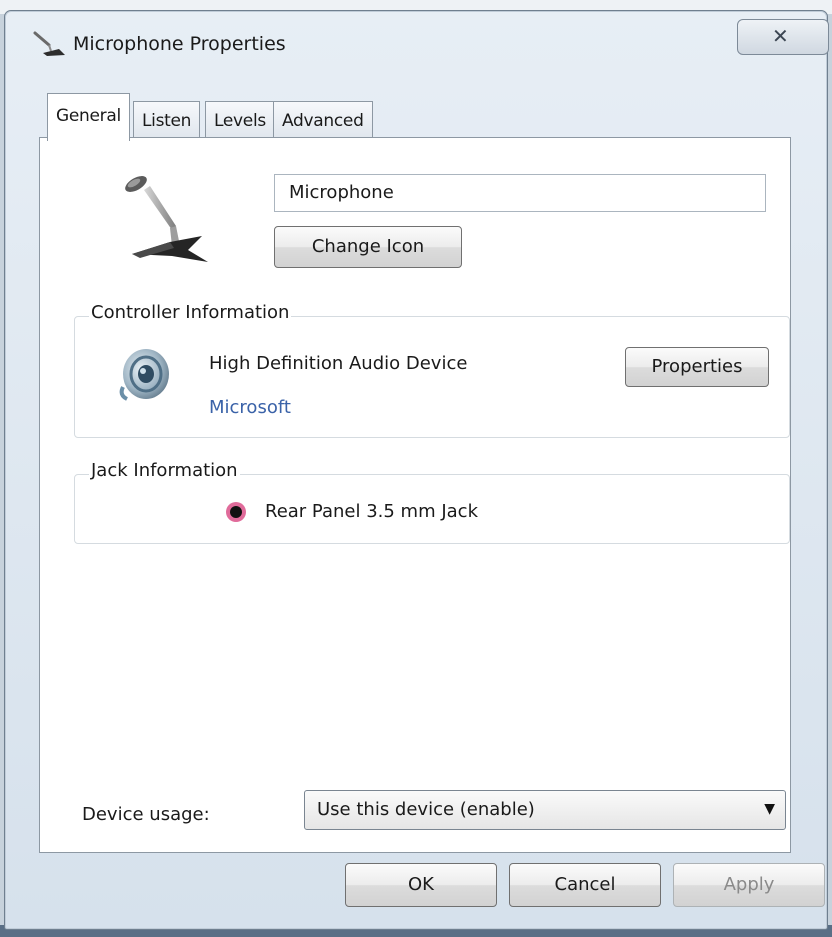 The width and height of the screenshot is (832, 937). I want to click on controller-properties-button: Properties, so click(697, 367).